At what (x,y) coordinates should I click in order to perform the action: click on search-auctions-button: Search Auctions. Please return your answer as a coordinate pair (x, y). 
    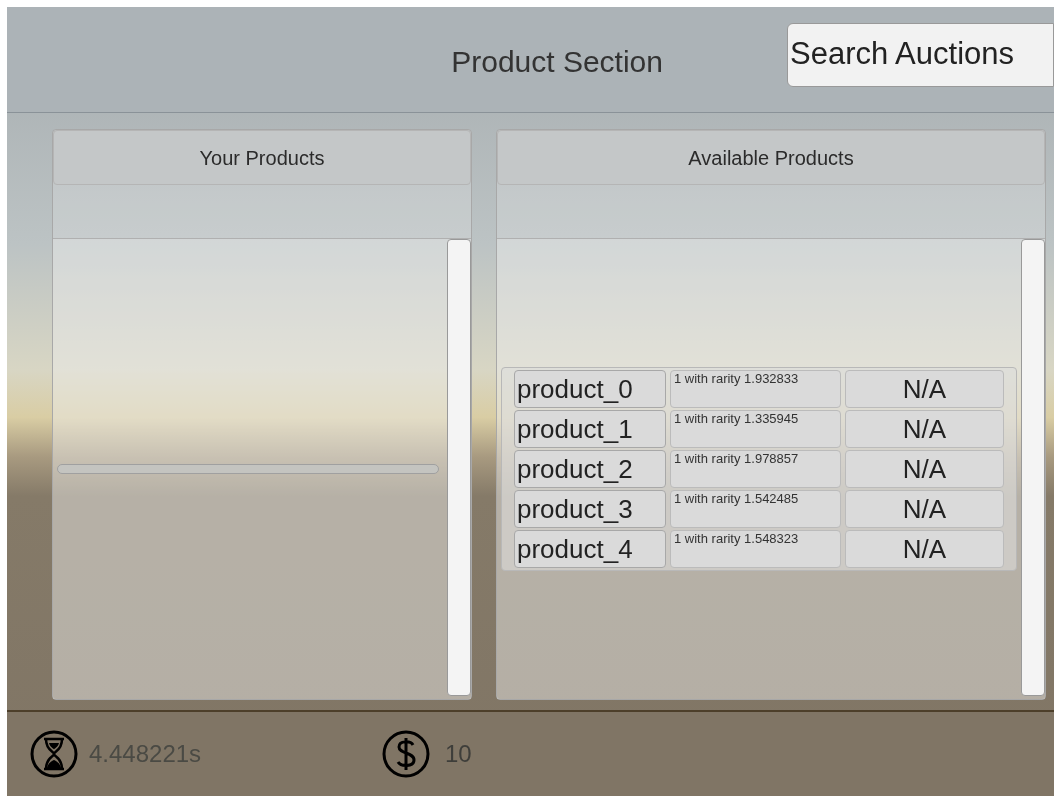
    Looking at the image, I should click on (920, 54).